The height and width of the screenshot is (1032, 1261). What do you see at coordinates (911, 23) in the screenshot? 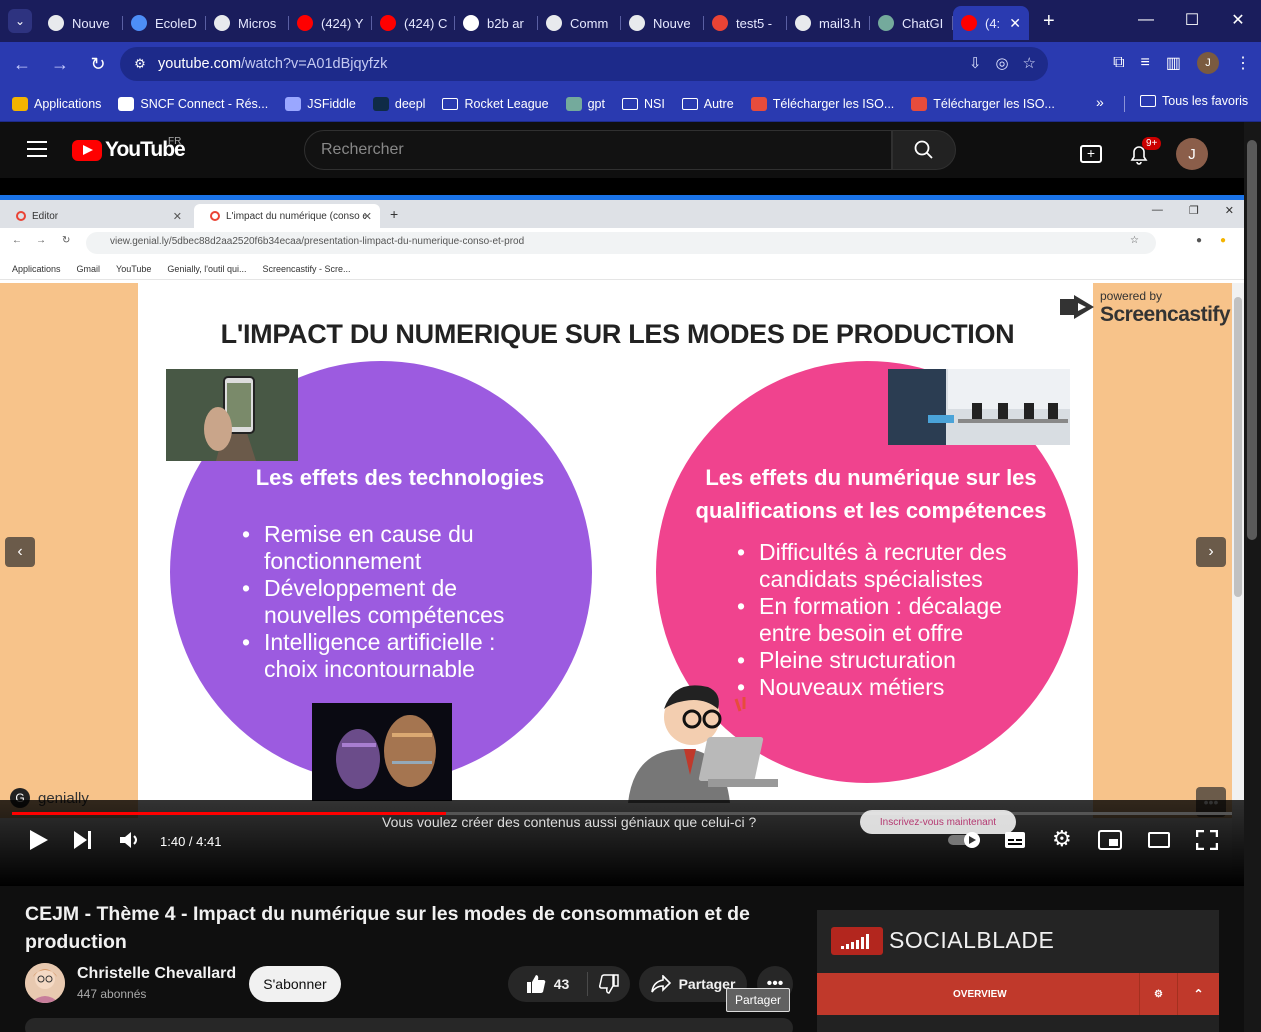
I see `browser-tab: ChatGI` at bounding box center [911, 23].